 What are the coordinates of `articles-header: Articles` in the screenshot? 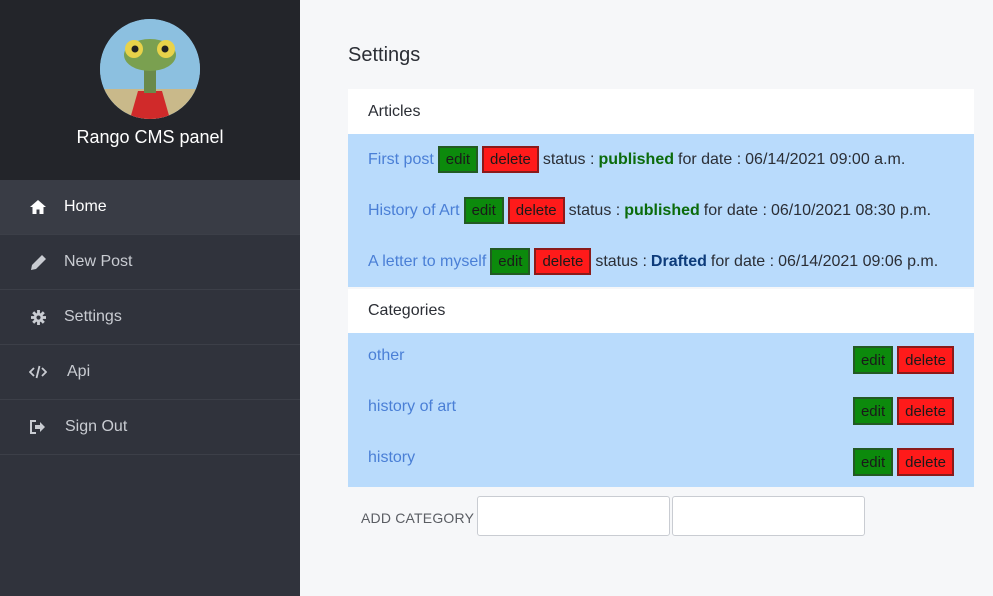 It's located at (661, 111).